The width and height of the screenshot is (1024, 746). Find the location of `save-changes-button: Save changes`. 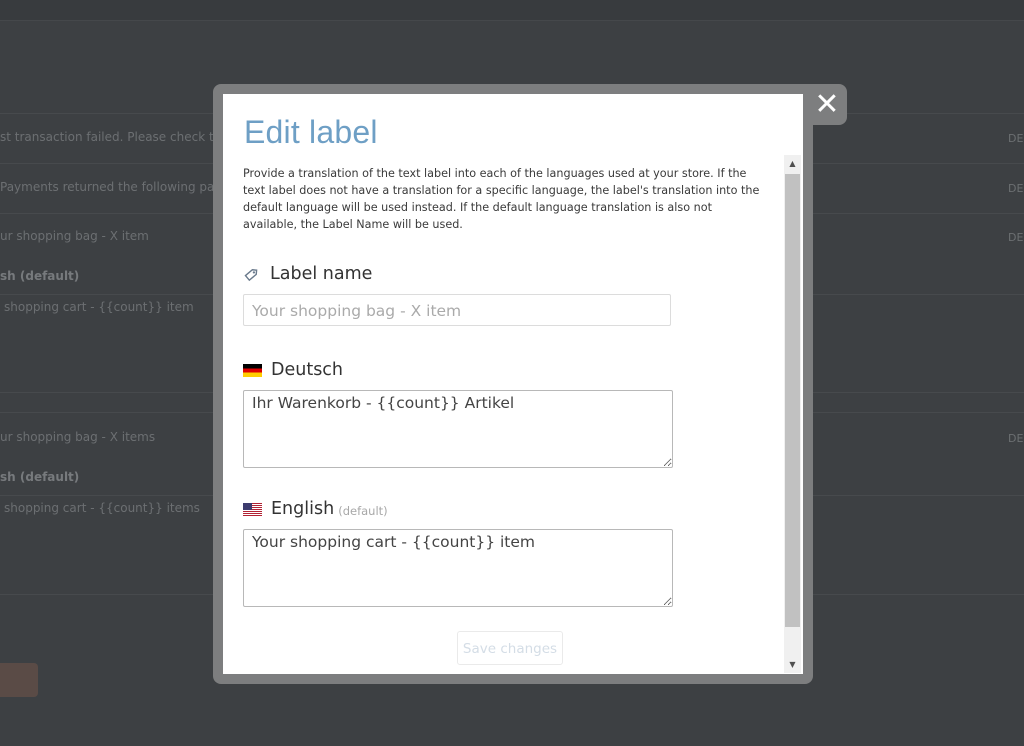

save-changes-button: Save changes is located at coordinates (510, 648).